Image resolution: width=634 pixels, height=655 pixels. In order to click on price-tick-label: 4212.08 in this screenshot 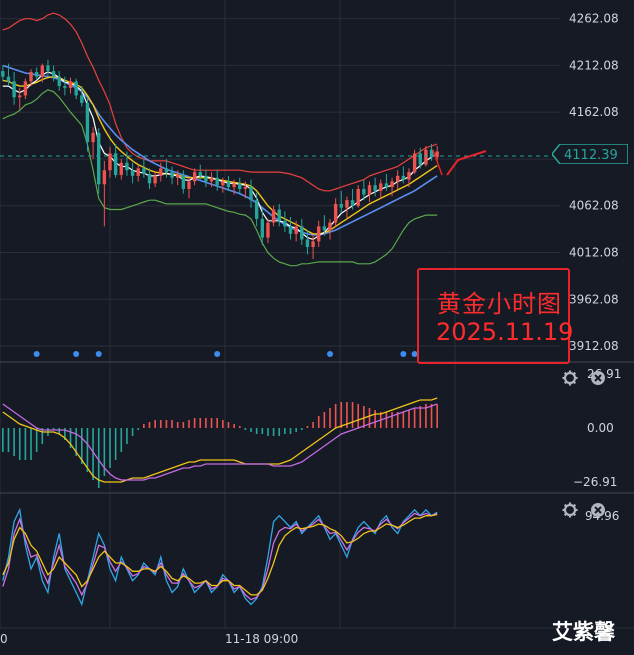, I will do `click(594, 65)`.